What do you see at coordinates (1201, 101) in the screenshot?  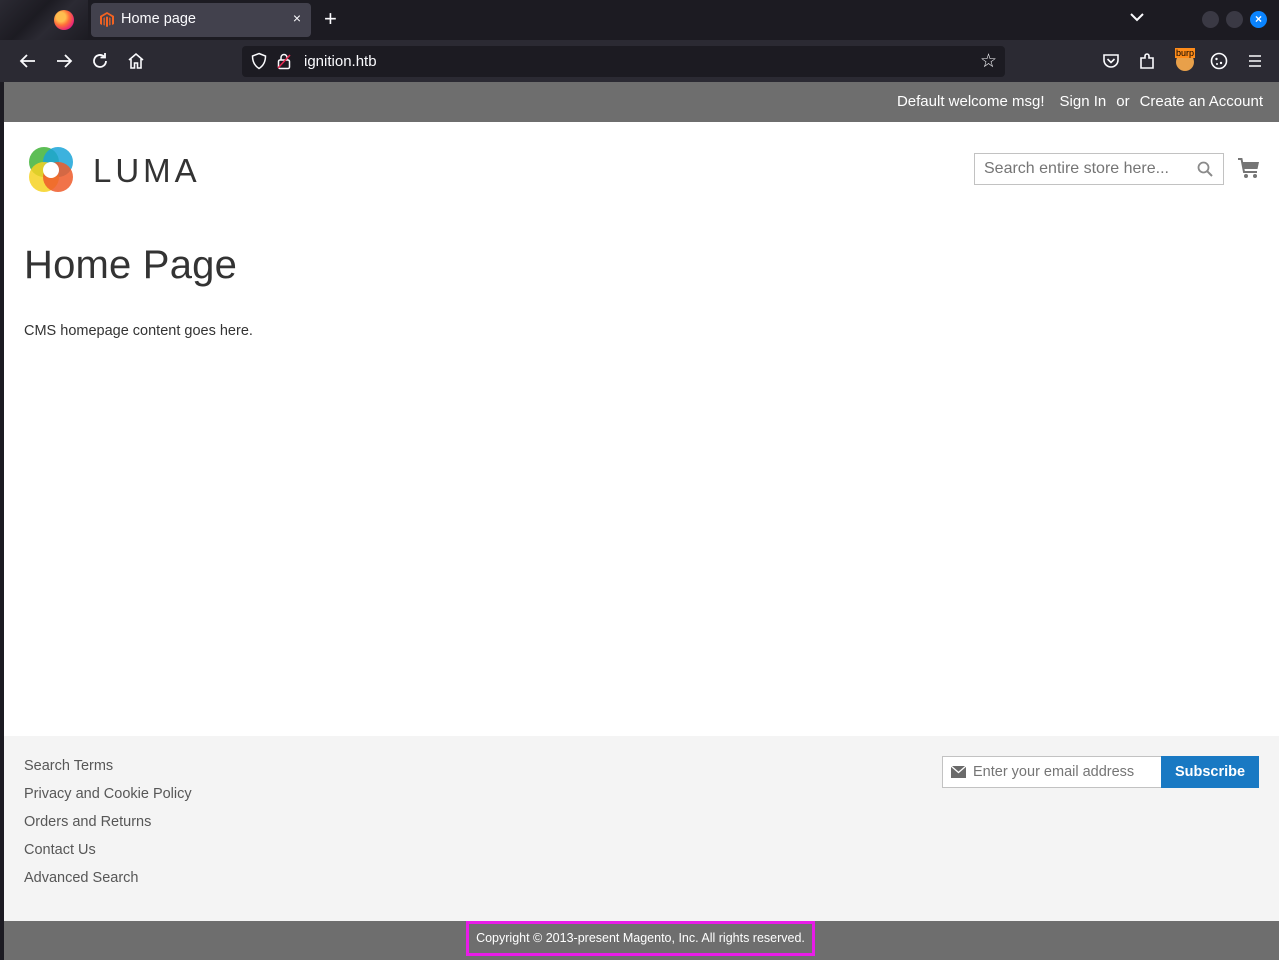 I see `create-account-link: Create an Account` at bounding box center [1201, 101].